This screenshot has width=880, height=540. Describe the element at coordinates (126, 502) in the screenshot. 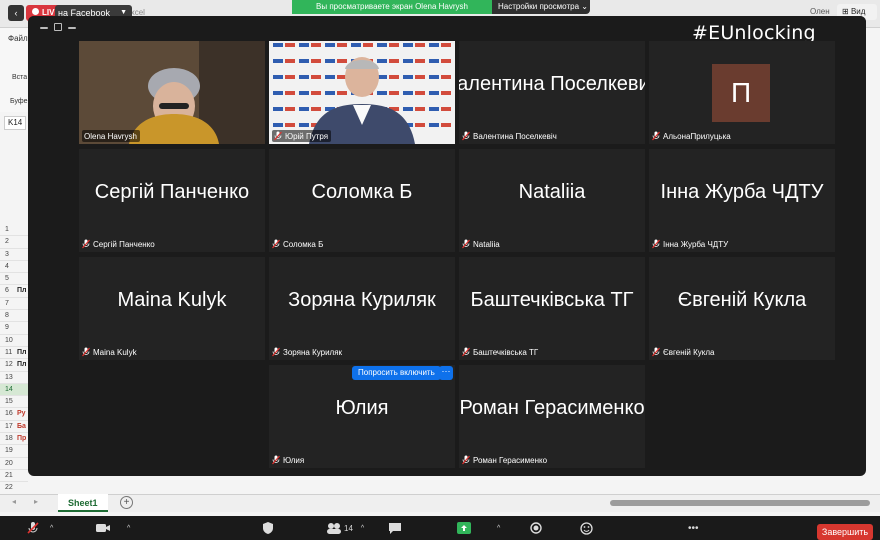

I see `add-sheet-button: +` at that location.